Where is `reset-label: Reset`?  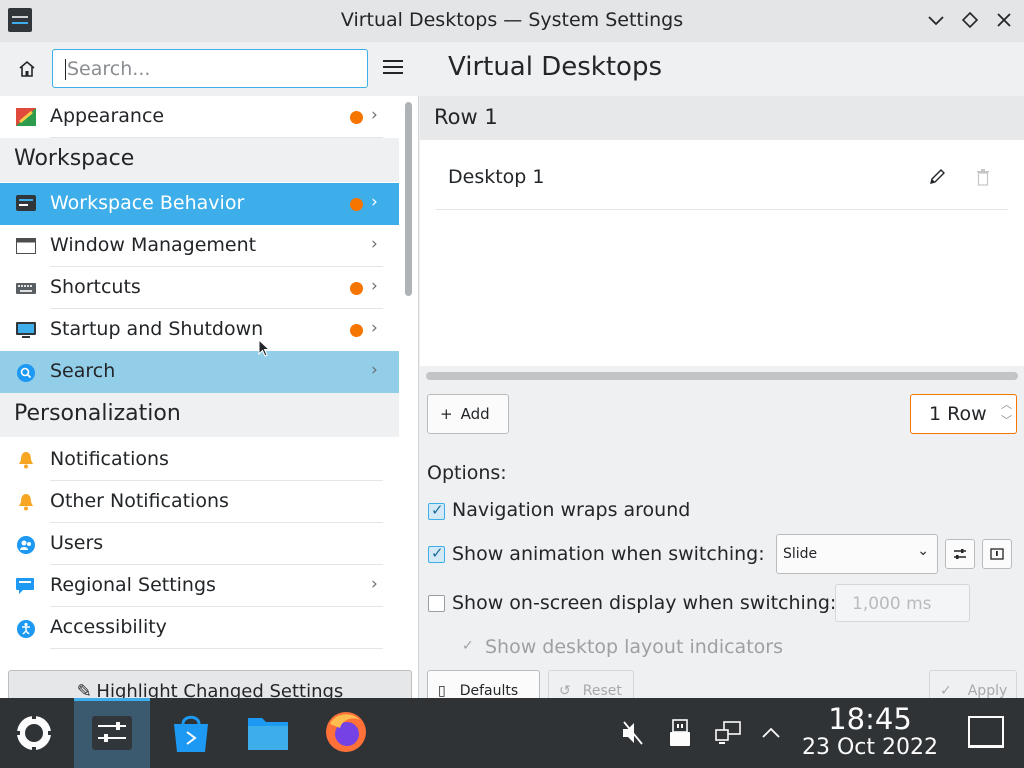
reset-label: Reset is located at coordinates (602, 691).